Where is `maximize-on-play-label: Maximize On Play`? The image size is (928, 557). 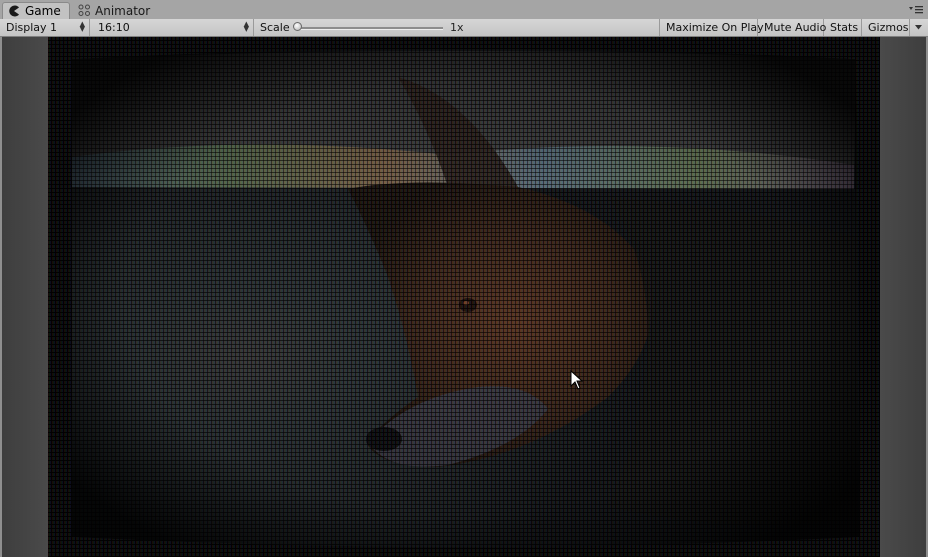 maximize-on-play-label: Maximize On Play is located at coordinates (715, 27).